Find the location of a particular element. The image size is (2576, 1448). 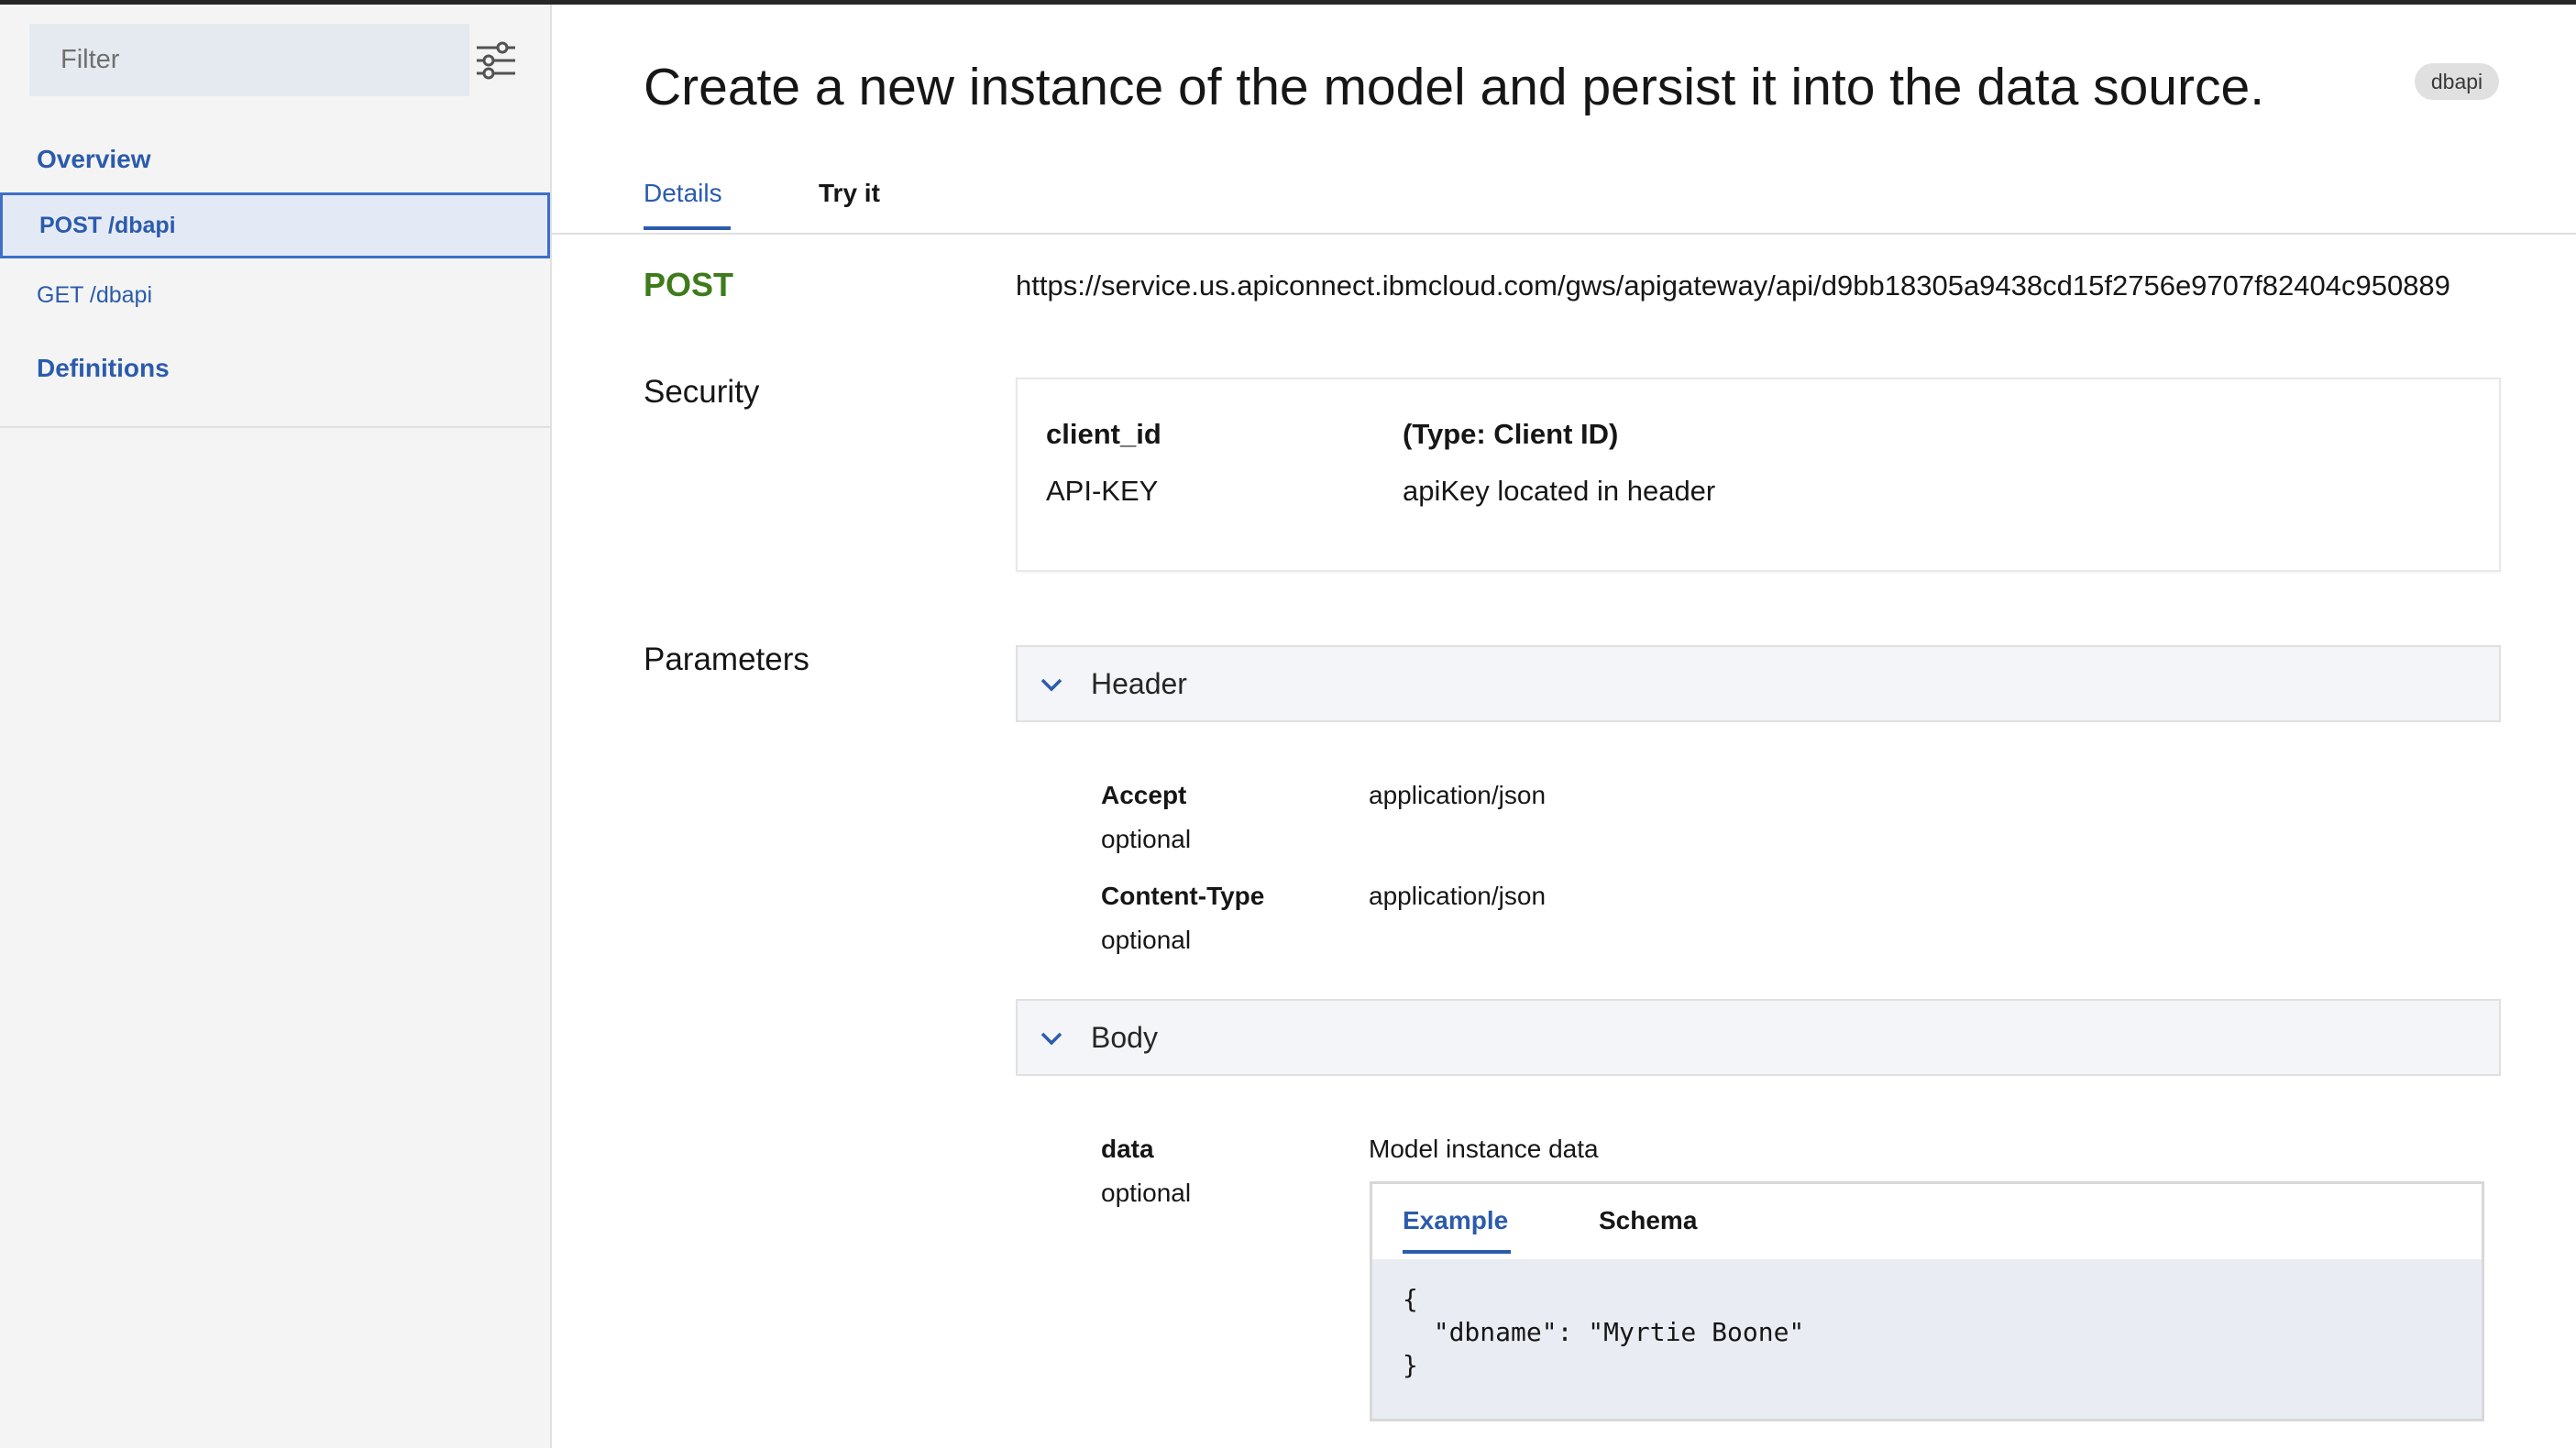

body-params-accordion: Body is located at coordinates (1758, 1037).